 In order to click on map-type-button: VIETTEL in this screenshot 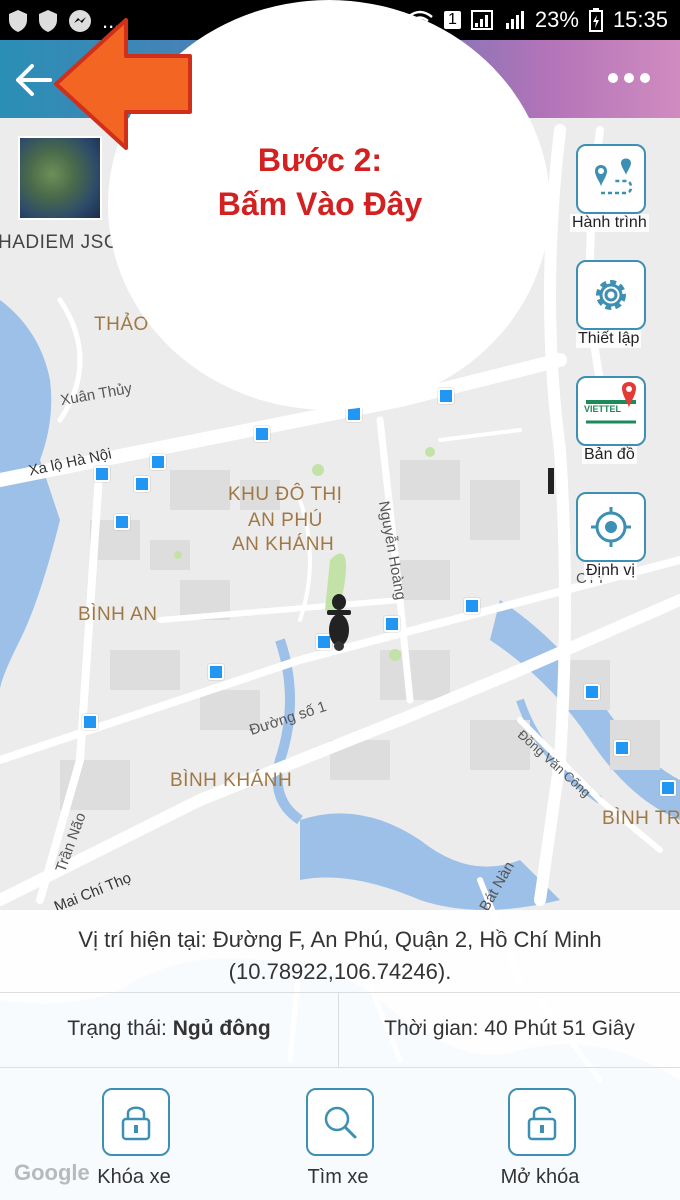, I will do `click(611, 411)`.